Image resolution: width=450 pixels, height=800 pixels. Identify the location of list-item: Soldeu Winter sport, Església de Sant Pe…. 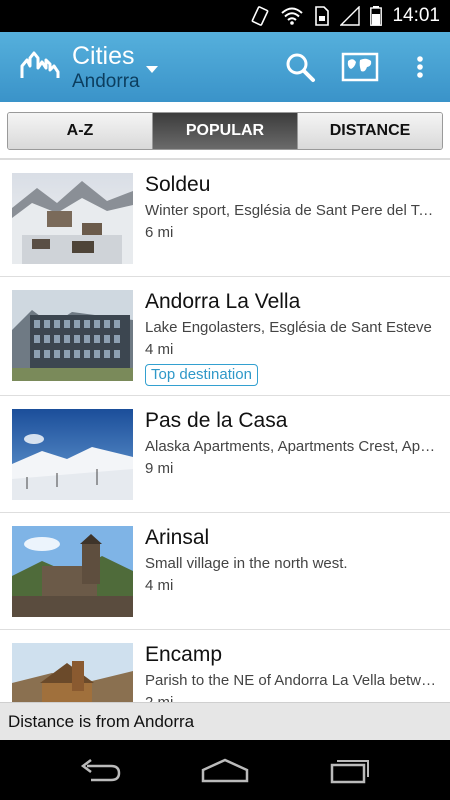
(225, 218).